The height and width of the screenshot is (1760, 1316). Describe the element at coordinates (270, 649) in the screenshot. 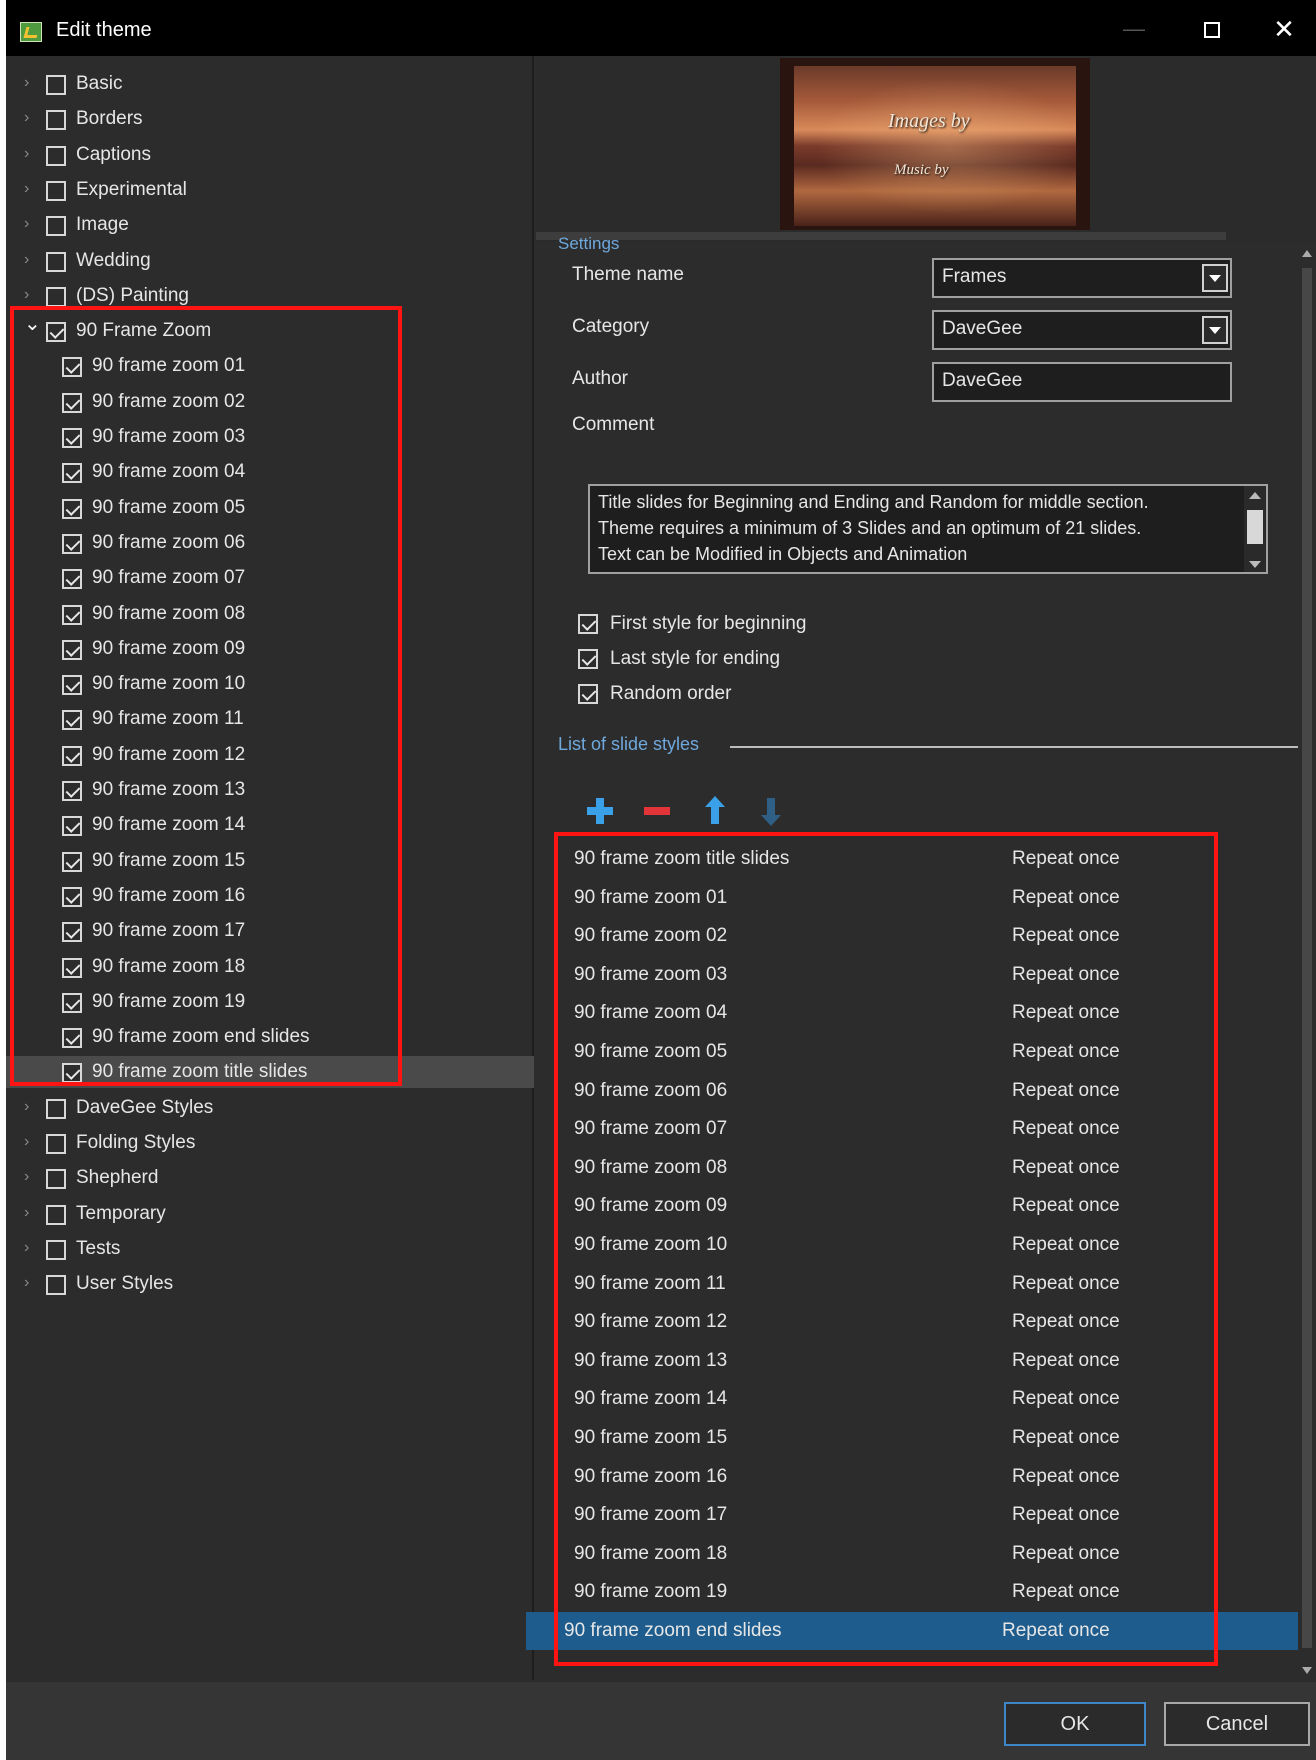

I see `tree-item: 90 frame zoom 09` at that location.